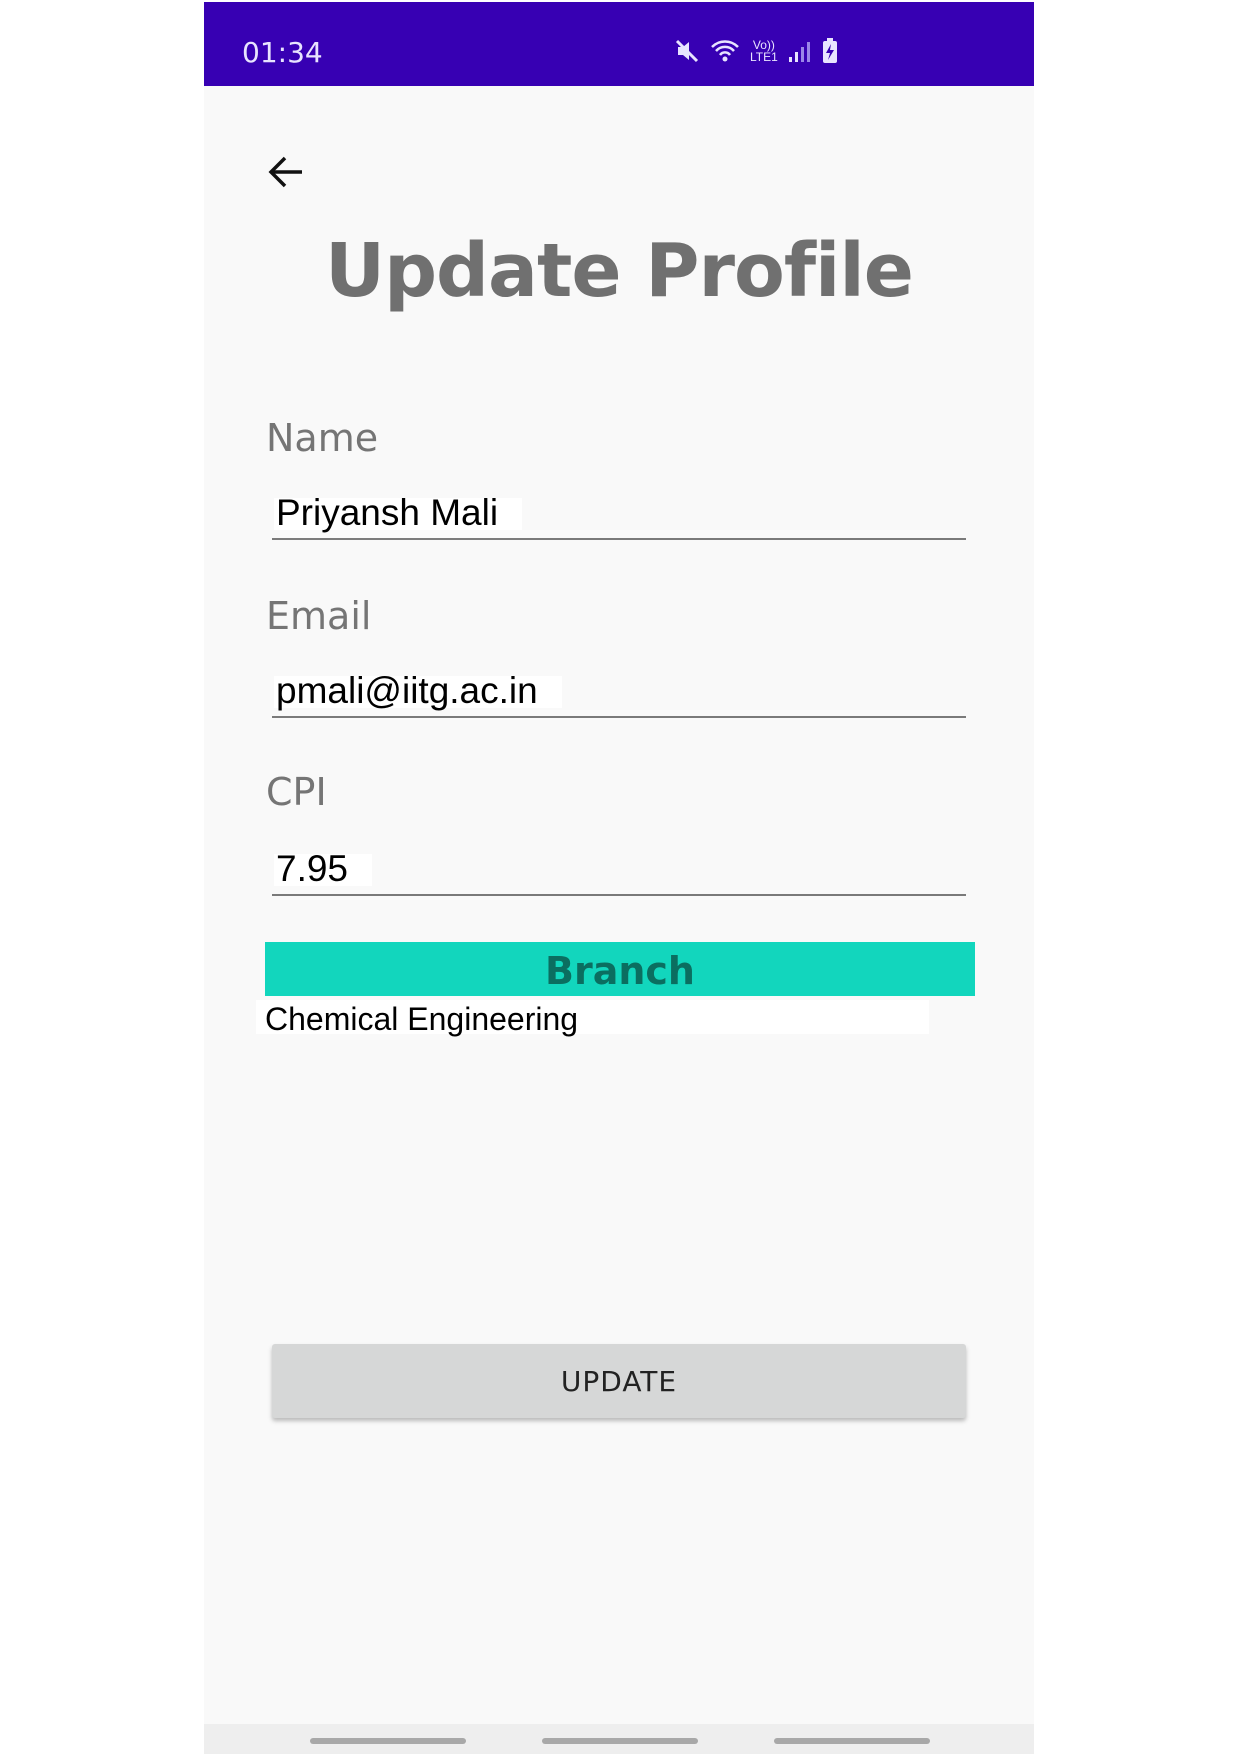 This screenshot has height=1754, width=1241. I want to click on branch-header: Branch, so click(620, 969).